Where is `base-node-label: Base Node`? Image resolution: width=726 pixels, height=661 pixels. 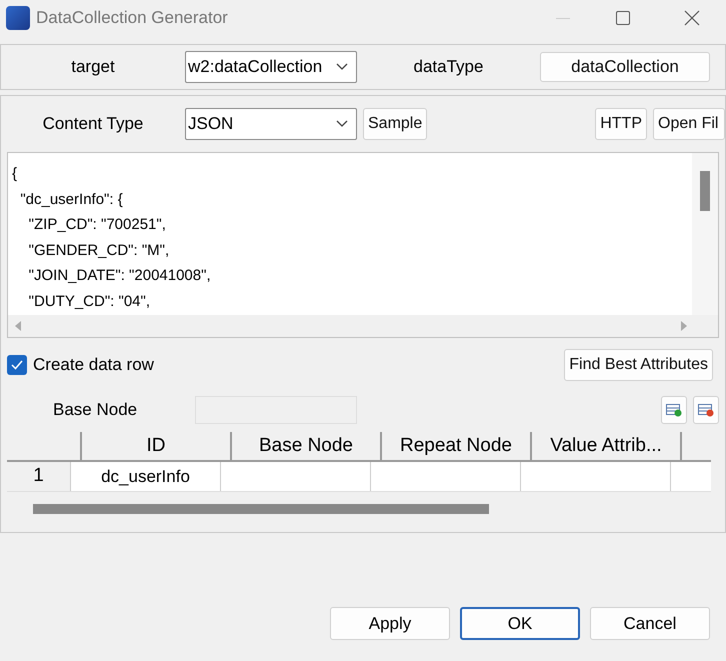
base-node-label: Base Node is located at coordinates (95, 410).